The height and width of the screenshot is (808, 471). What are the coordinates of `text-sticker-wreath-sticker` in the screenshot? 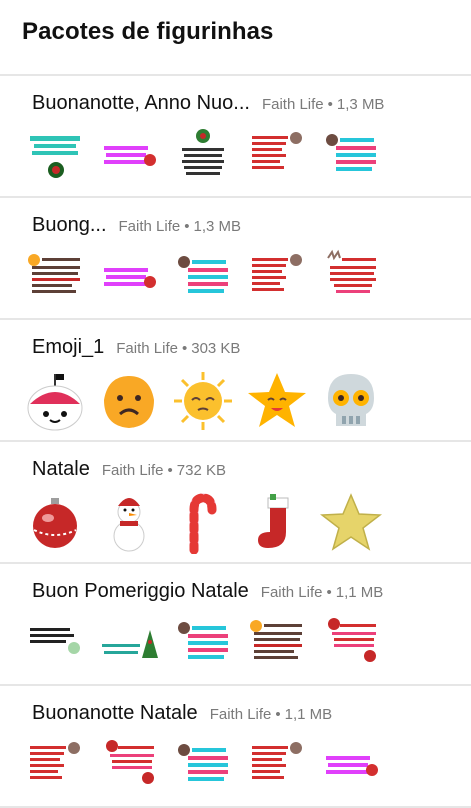 It's located at (203, 157).